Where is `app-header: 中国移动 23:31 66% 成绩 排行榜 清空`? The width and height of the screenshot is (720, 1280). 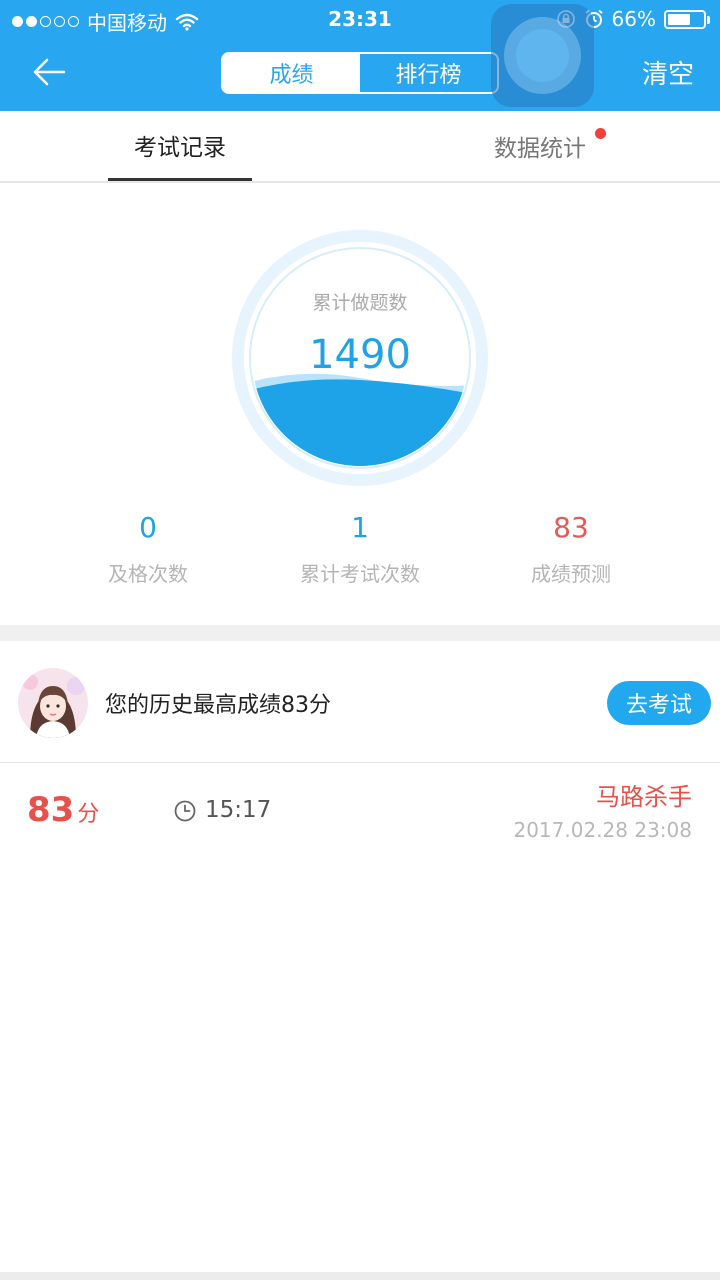
app-header: 中国移动 23:31 66% 成绩 排行榜 清空 is located at coordinates (360, 55).